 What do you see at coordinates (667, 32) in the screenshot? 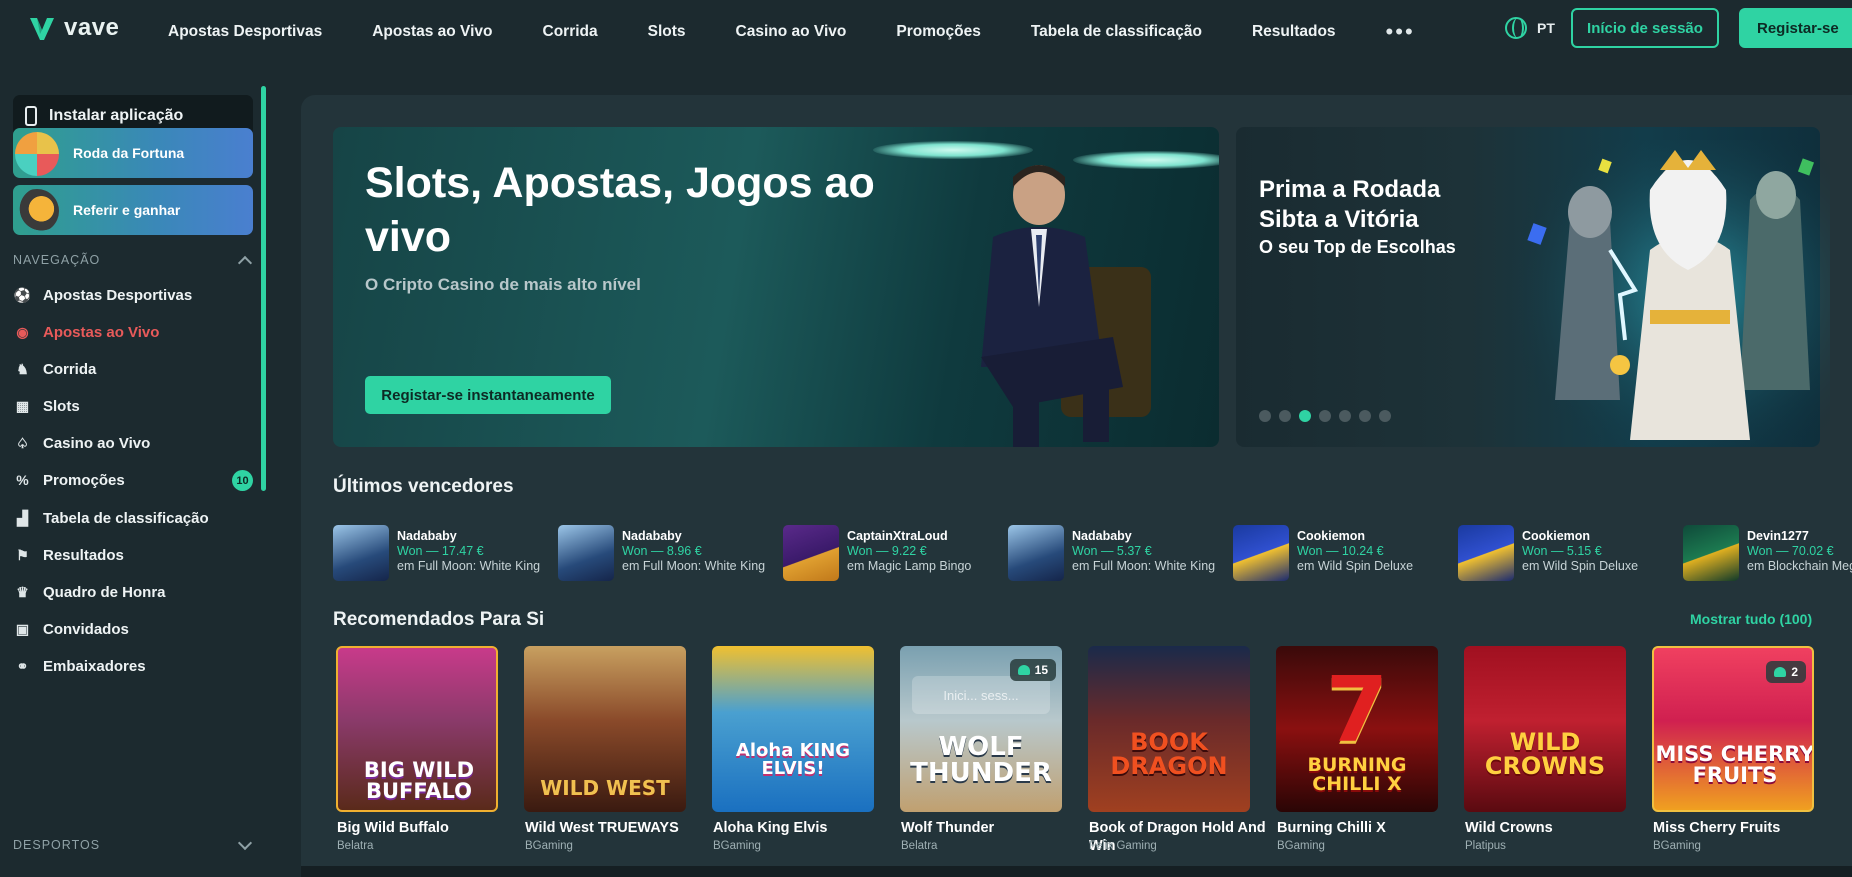
I see `nav-slots: Slots` at bounding box center [667, 32].